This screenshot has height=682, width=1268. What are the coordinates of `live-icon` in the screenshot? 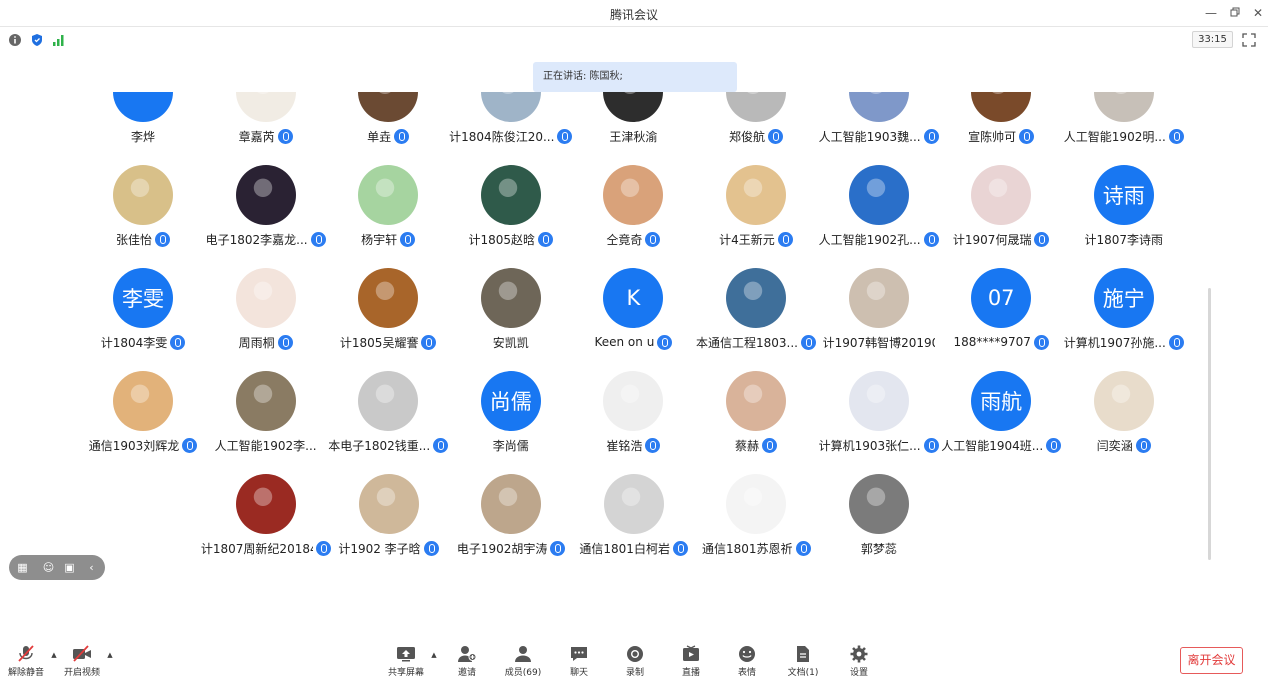 It's located at (691, 653).